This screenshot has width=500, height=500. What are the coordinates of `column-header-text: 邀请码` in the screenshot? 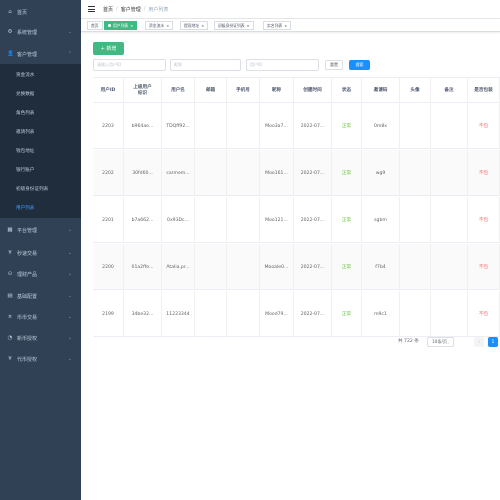 It's located at (380, 90).